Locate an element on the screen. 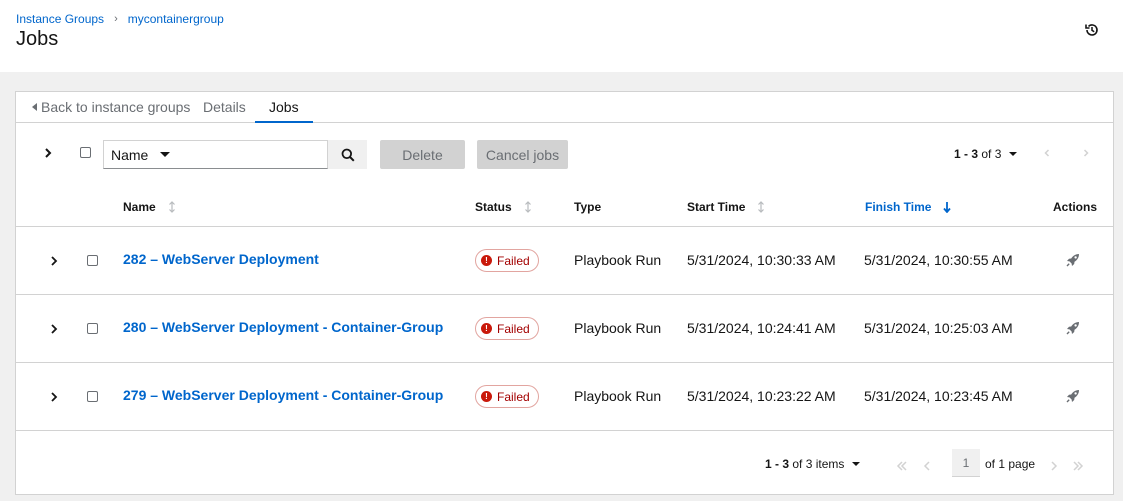 This screenshot has width=1123, height=501. column-actions-label: Actions is located at coordinates (1075, 207).